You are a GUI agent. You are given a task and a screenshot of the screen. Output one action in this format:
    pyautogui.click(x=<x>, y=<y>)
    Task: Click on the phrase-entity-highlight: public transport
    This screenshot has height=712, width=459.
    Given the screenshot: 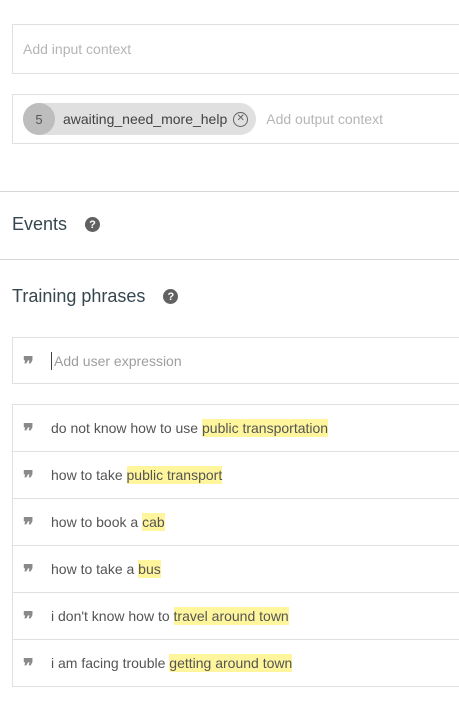 What is the action you would take?
    pyautogui.click(x=174, y=475)
    